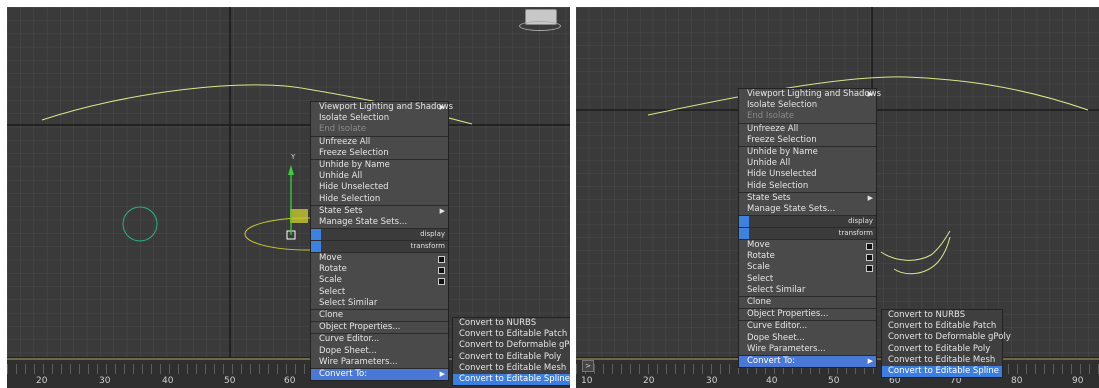 This screenshot has width=1099, height=388. What do you see at coordinates (354, 152) in the screenshot?
I see `menu-item-label: Freeze Selection` at bounding box center [354, 152].